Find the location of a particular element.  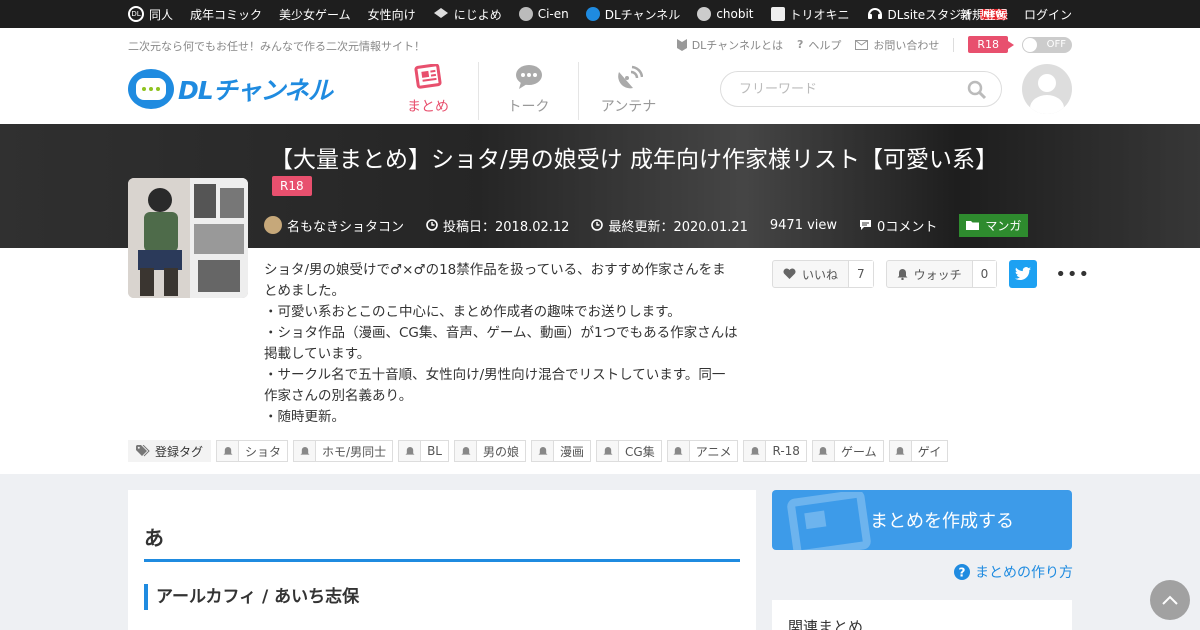

site-logo: DLチャンネル is located at coordinates (243, 89).